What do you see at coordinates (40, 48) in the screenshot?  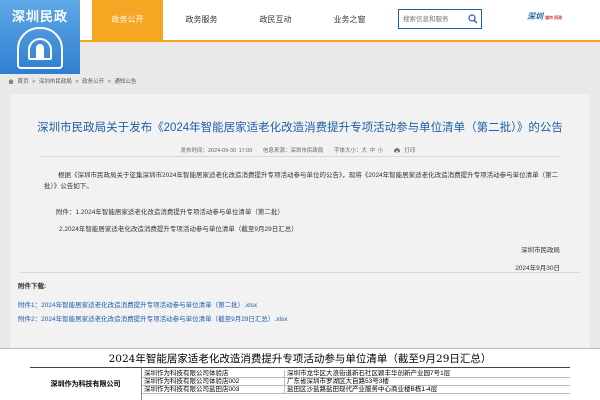 I see `emblem-icon` at bounding box center [40, 48].